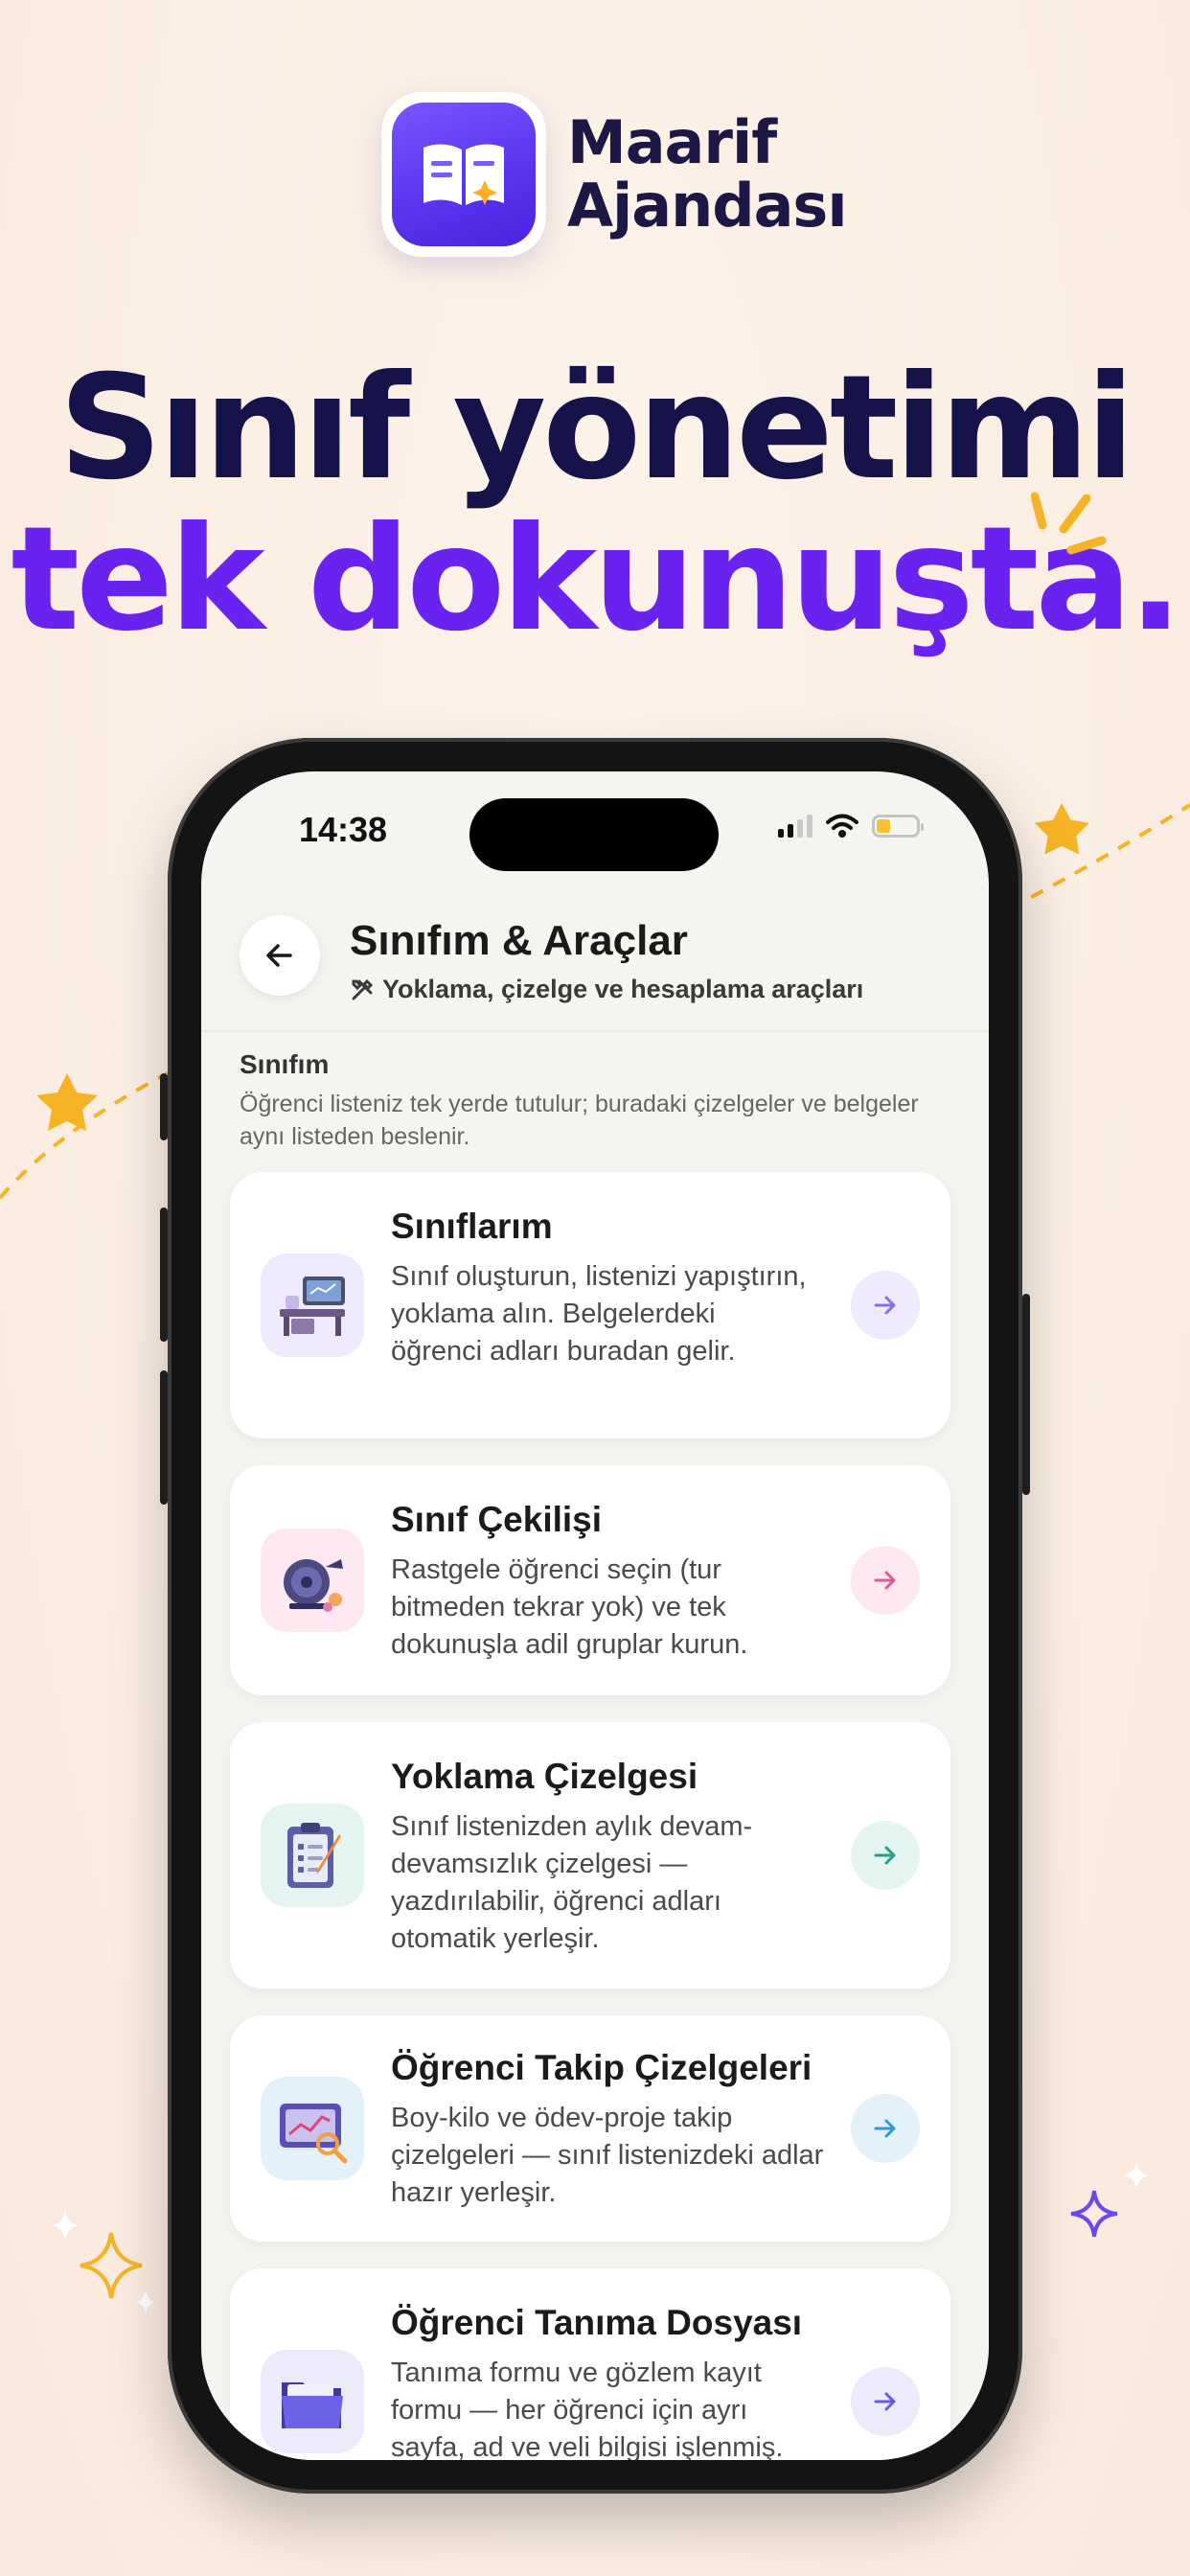  Describe the element at coordinates (285, 1064) in the screenshot. I see `section-title: Sınıfım` at that location.